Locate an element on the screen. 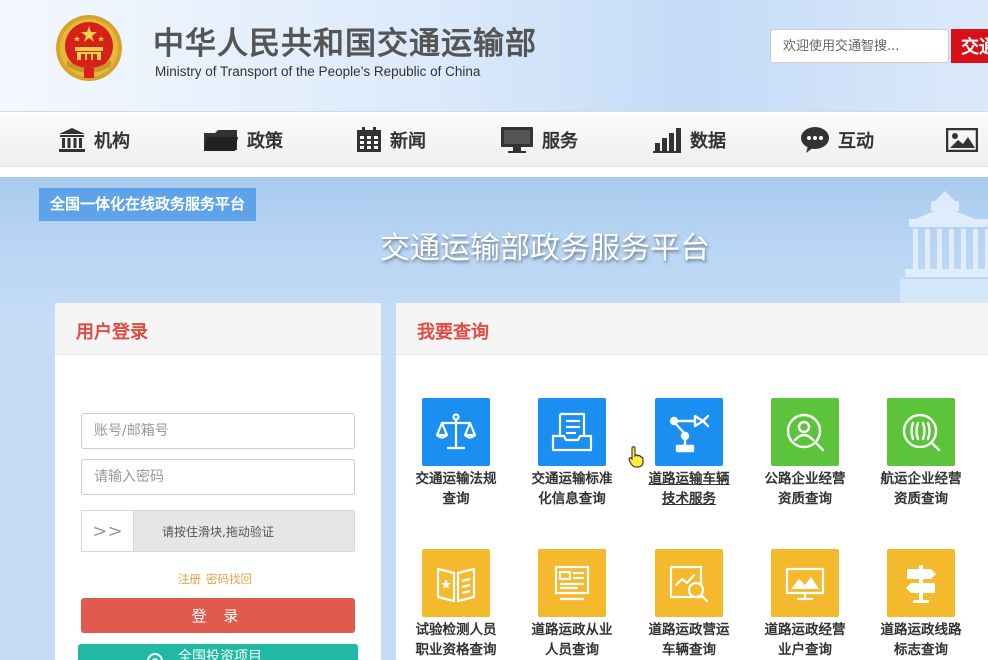  nav-label: 数据 is located at coordinates (708, 141).